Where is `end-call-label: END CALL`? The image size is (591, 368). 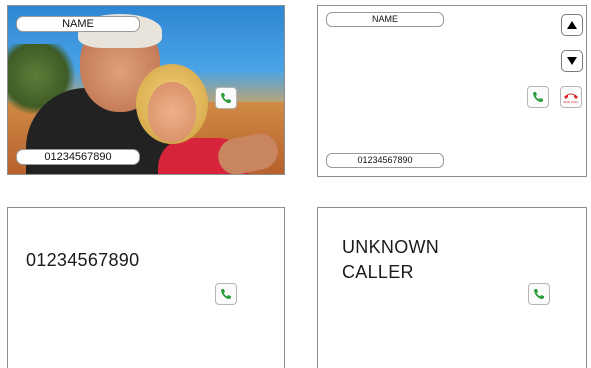
end-call-label: END CALL is located at coordinates (571, 101).